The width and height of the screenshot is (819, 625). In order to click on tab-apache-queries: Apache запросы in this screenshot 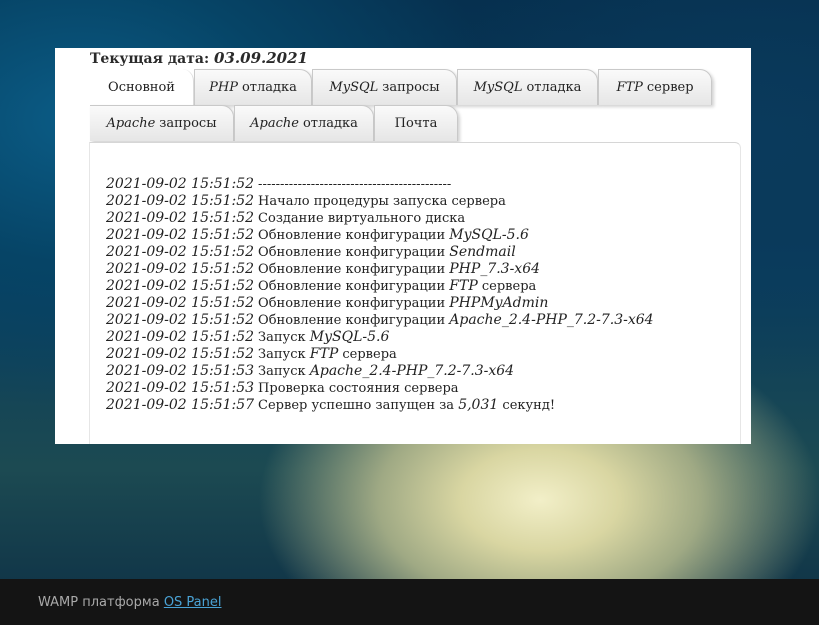, I will do `click(162, 123)`.